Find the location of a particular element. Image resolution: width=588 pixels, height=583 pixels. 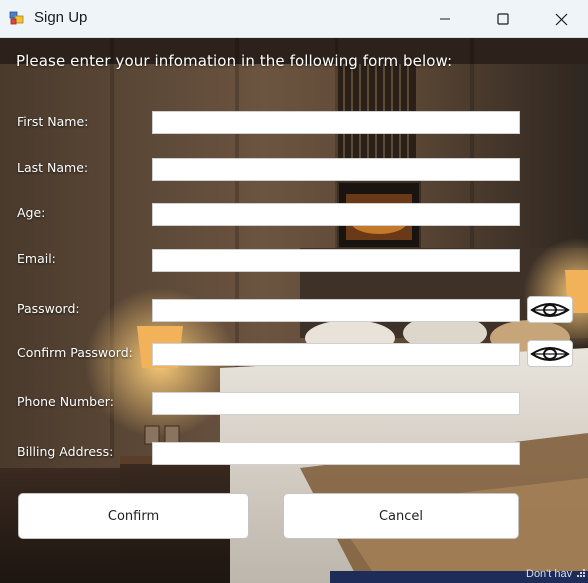

show-confirm-password-button is located at coordinates (550, 353).